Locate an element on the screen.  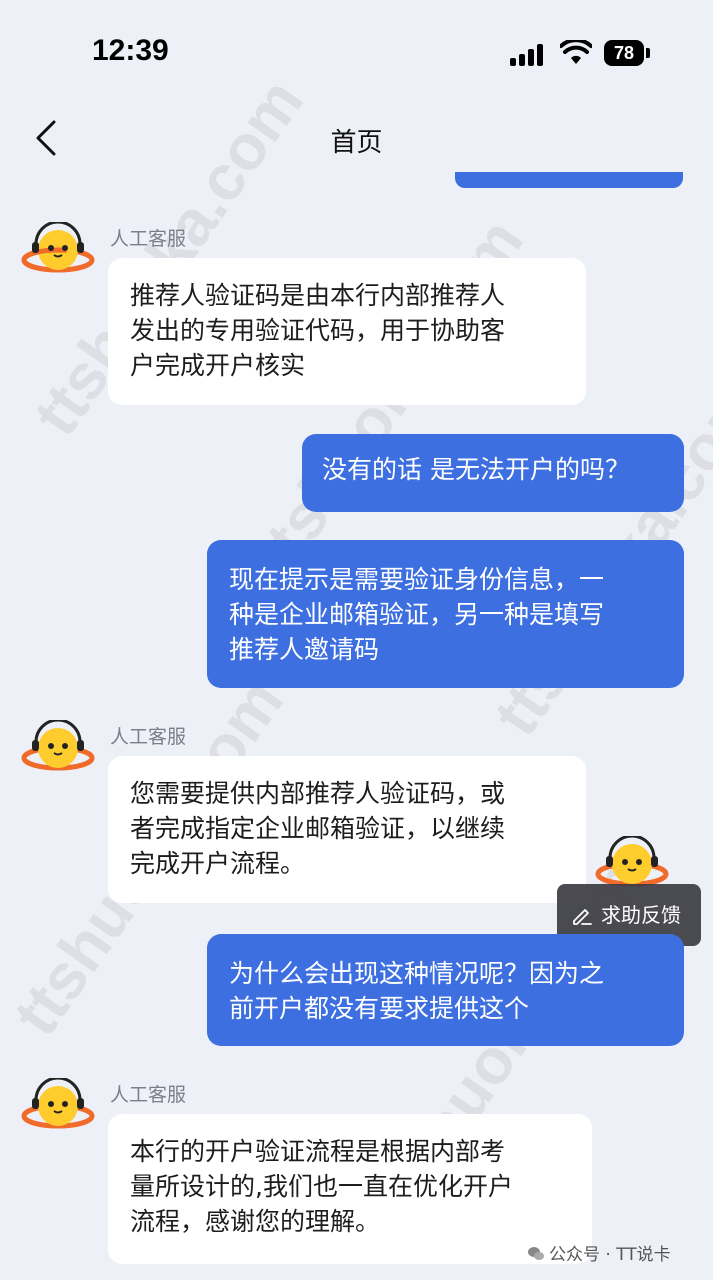
wifi-icon is located at coordinates (576, 52).